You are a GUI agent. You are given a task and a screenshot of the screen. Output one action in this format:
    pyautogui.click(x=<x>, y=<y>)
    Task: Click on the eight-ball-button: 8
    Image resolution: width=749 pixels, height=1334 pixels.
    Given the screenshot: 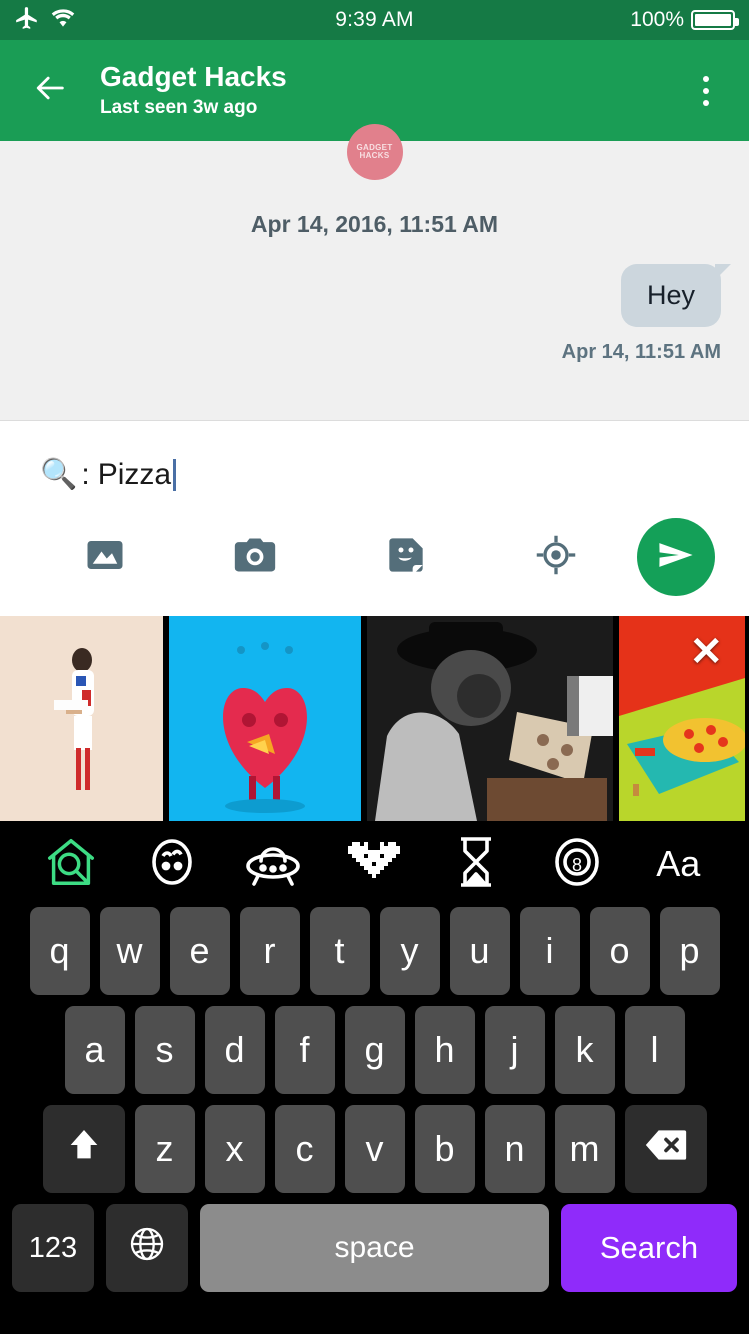 What is the action you would take?
    pyautogui.click(x=576, y=864)
    